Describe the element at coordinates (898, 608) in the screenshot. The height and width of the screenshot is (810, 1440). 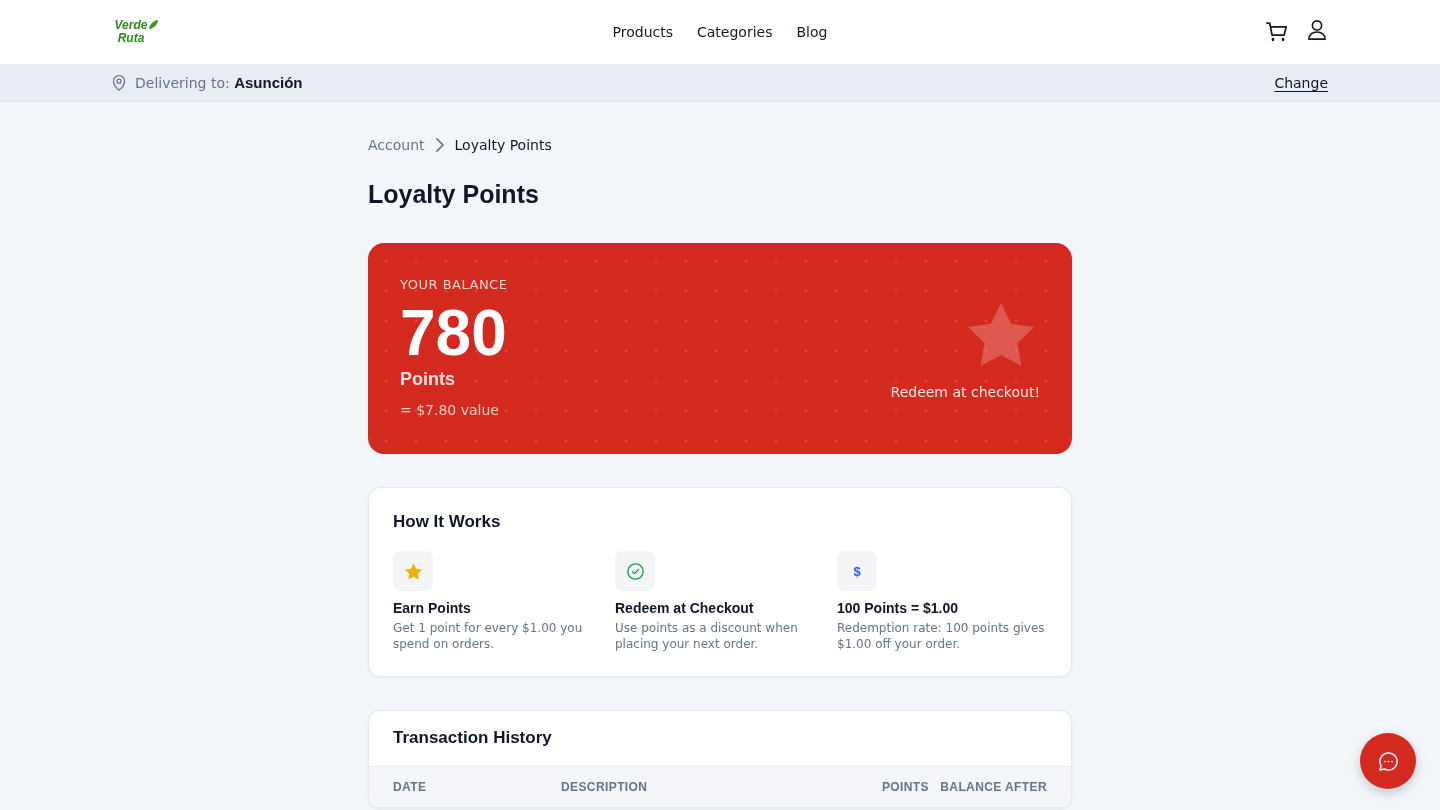
I see `step-title: 100 Points = $1.00` at that location.